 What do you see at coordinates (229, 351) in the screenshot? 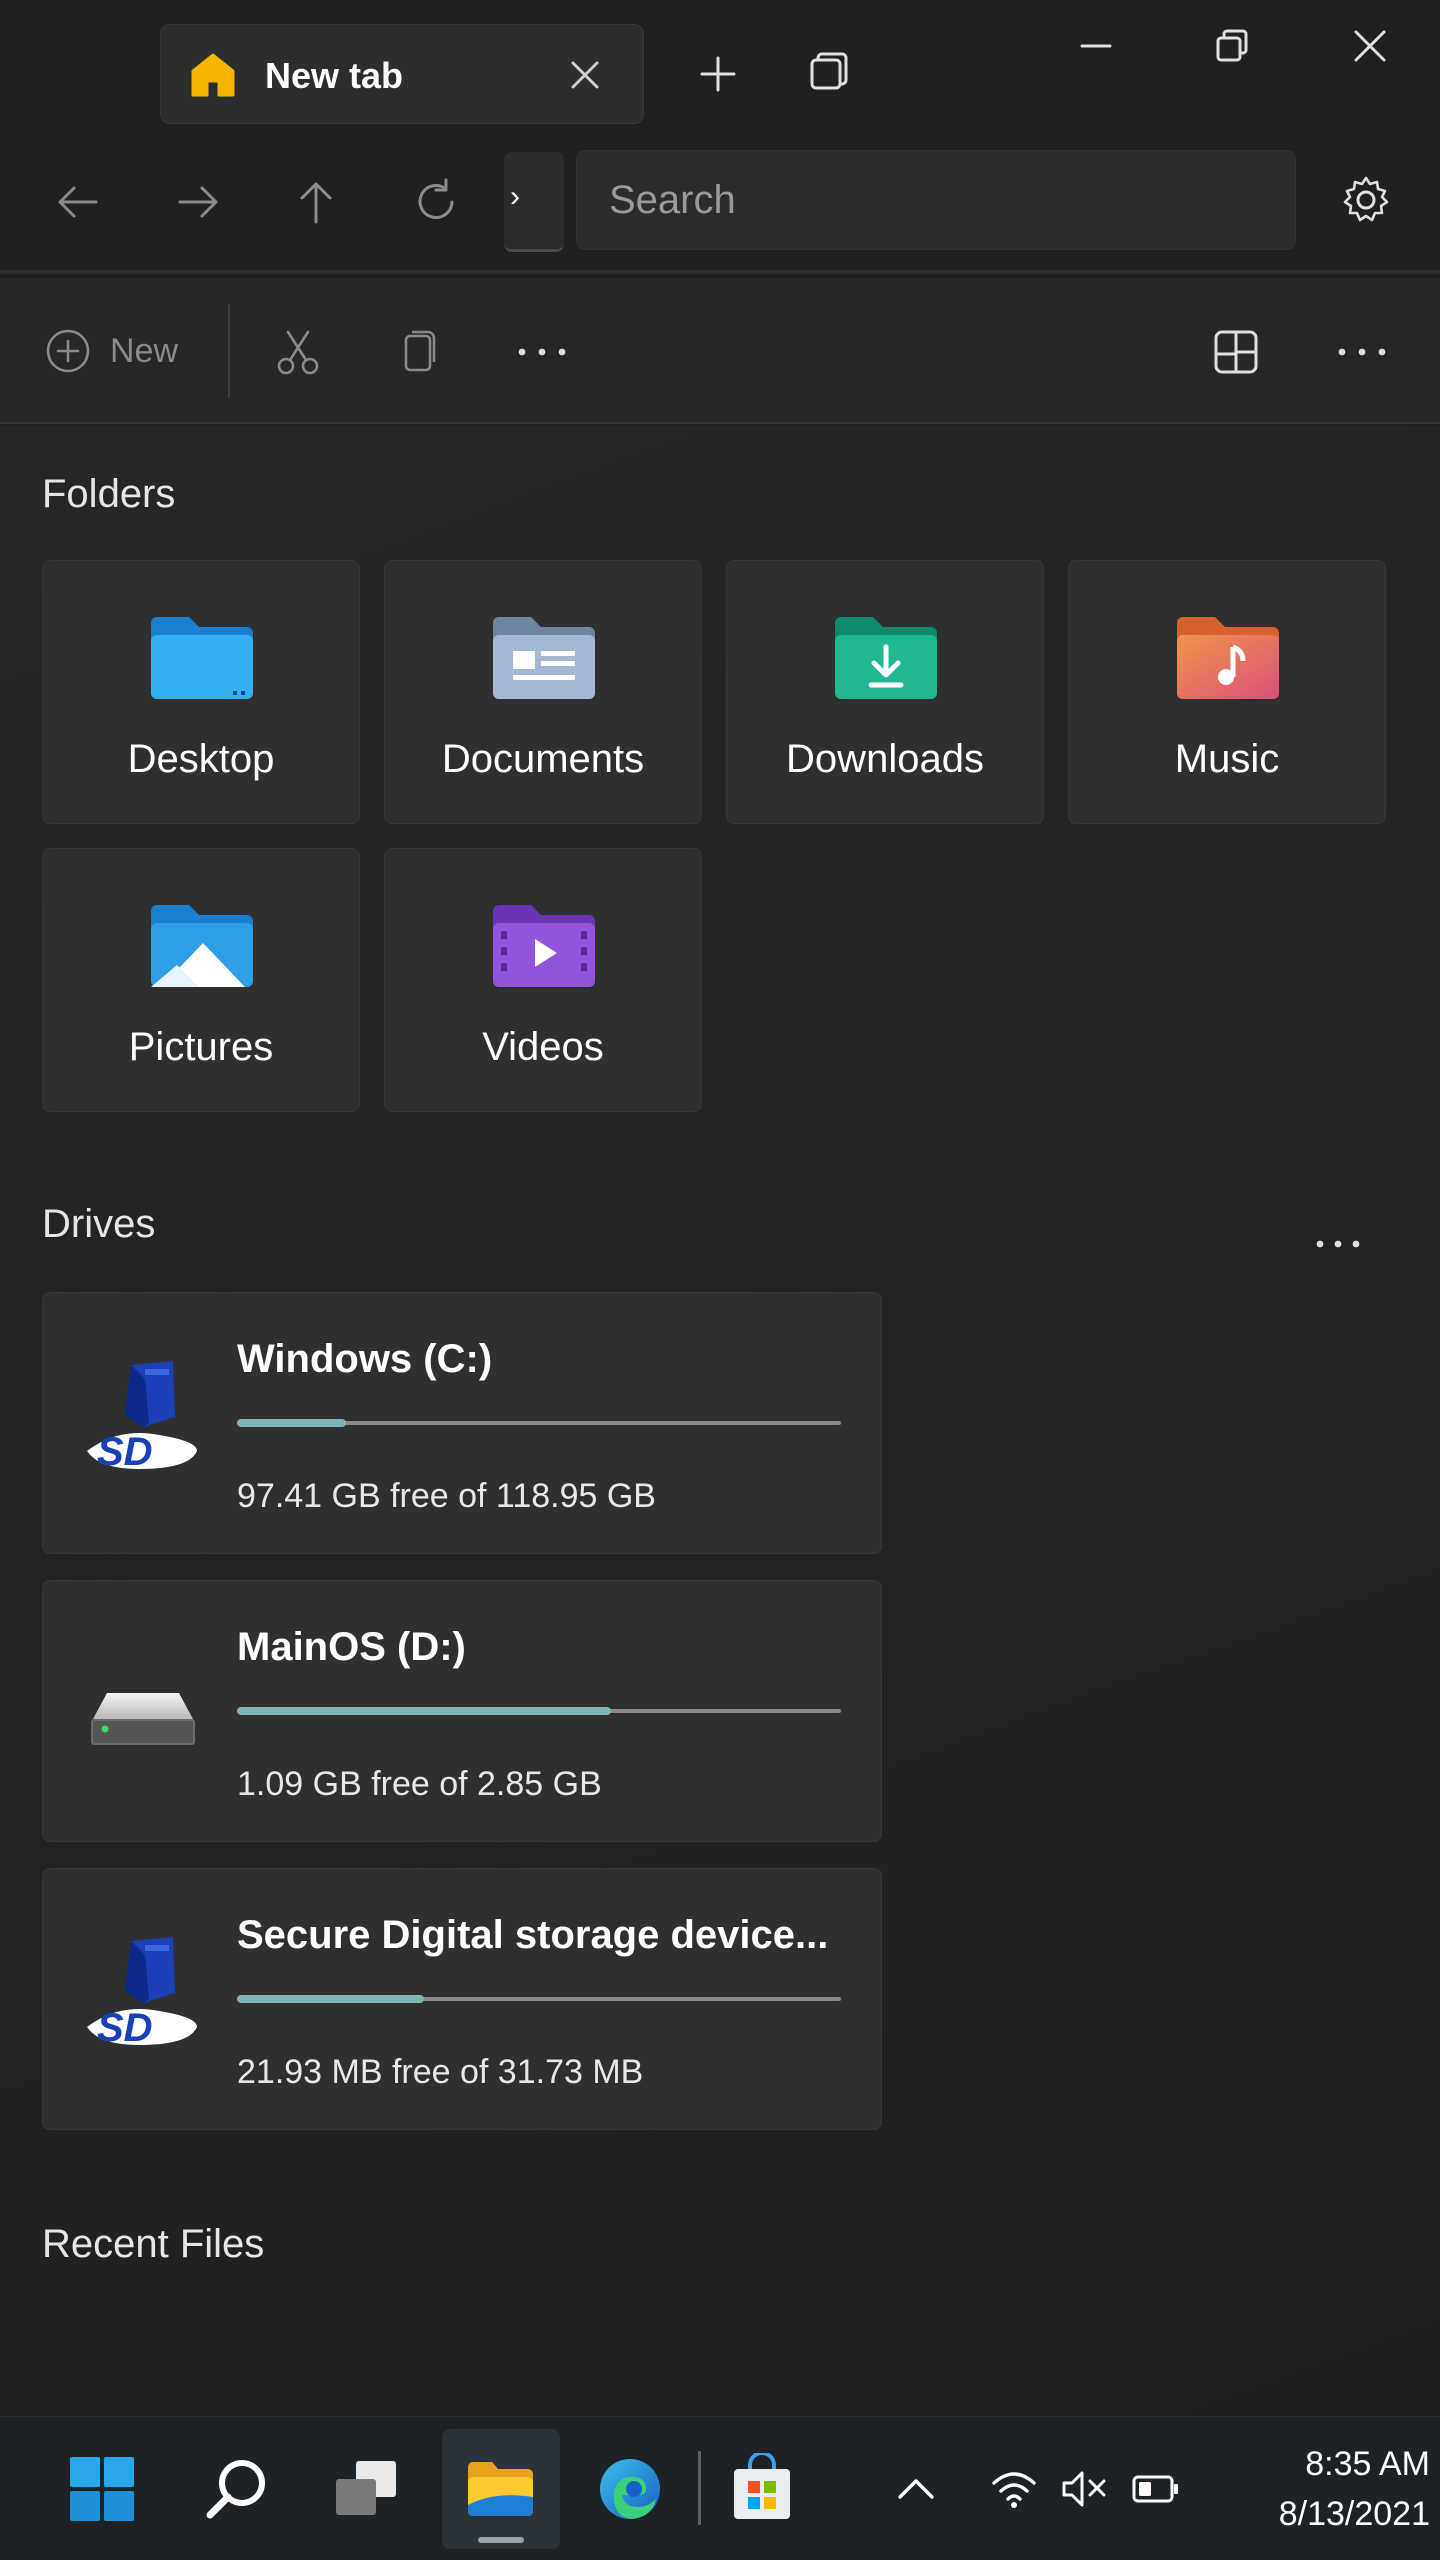
I see `toolbar-divider` at bounding box center [229, 351].